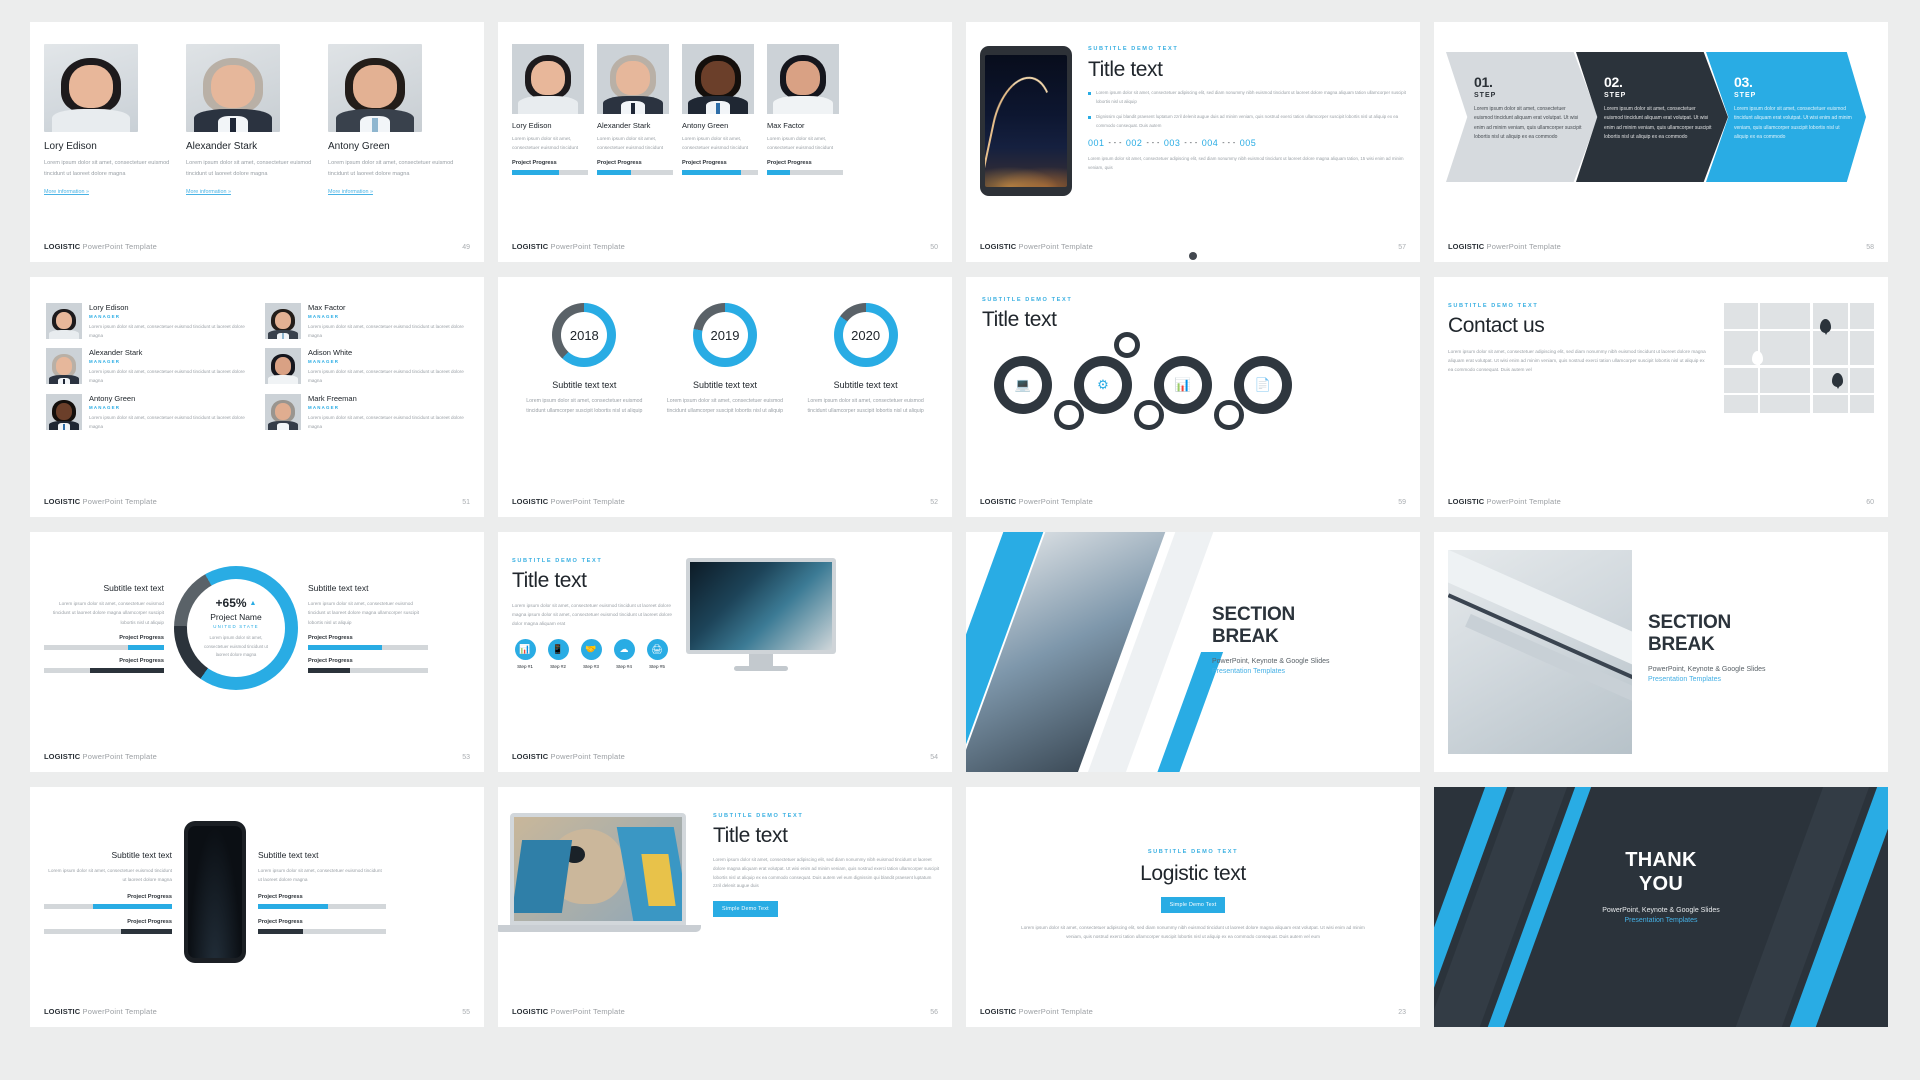  I want to click on member-role: MANAGER, so click(105, 362).